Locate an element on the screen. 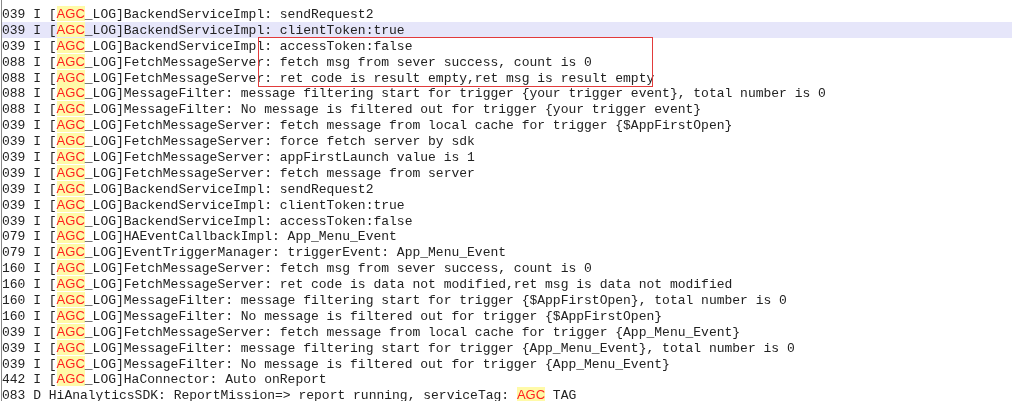  log-line: 039 I [AGC_LOG]FetchMessageServer: fetch message from local cache for trigger {$AppFirstOpen} is located at coordinates (368, 125).